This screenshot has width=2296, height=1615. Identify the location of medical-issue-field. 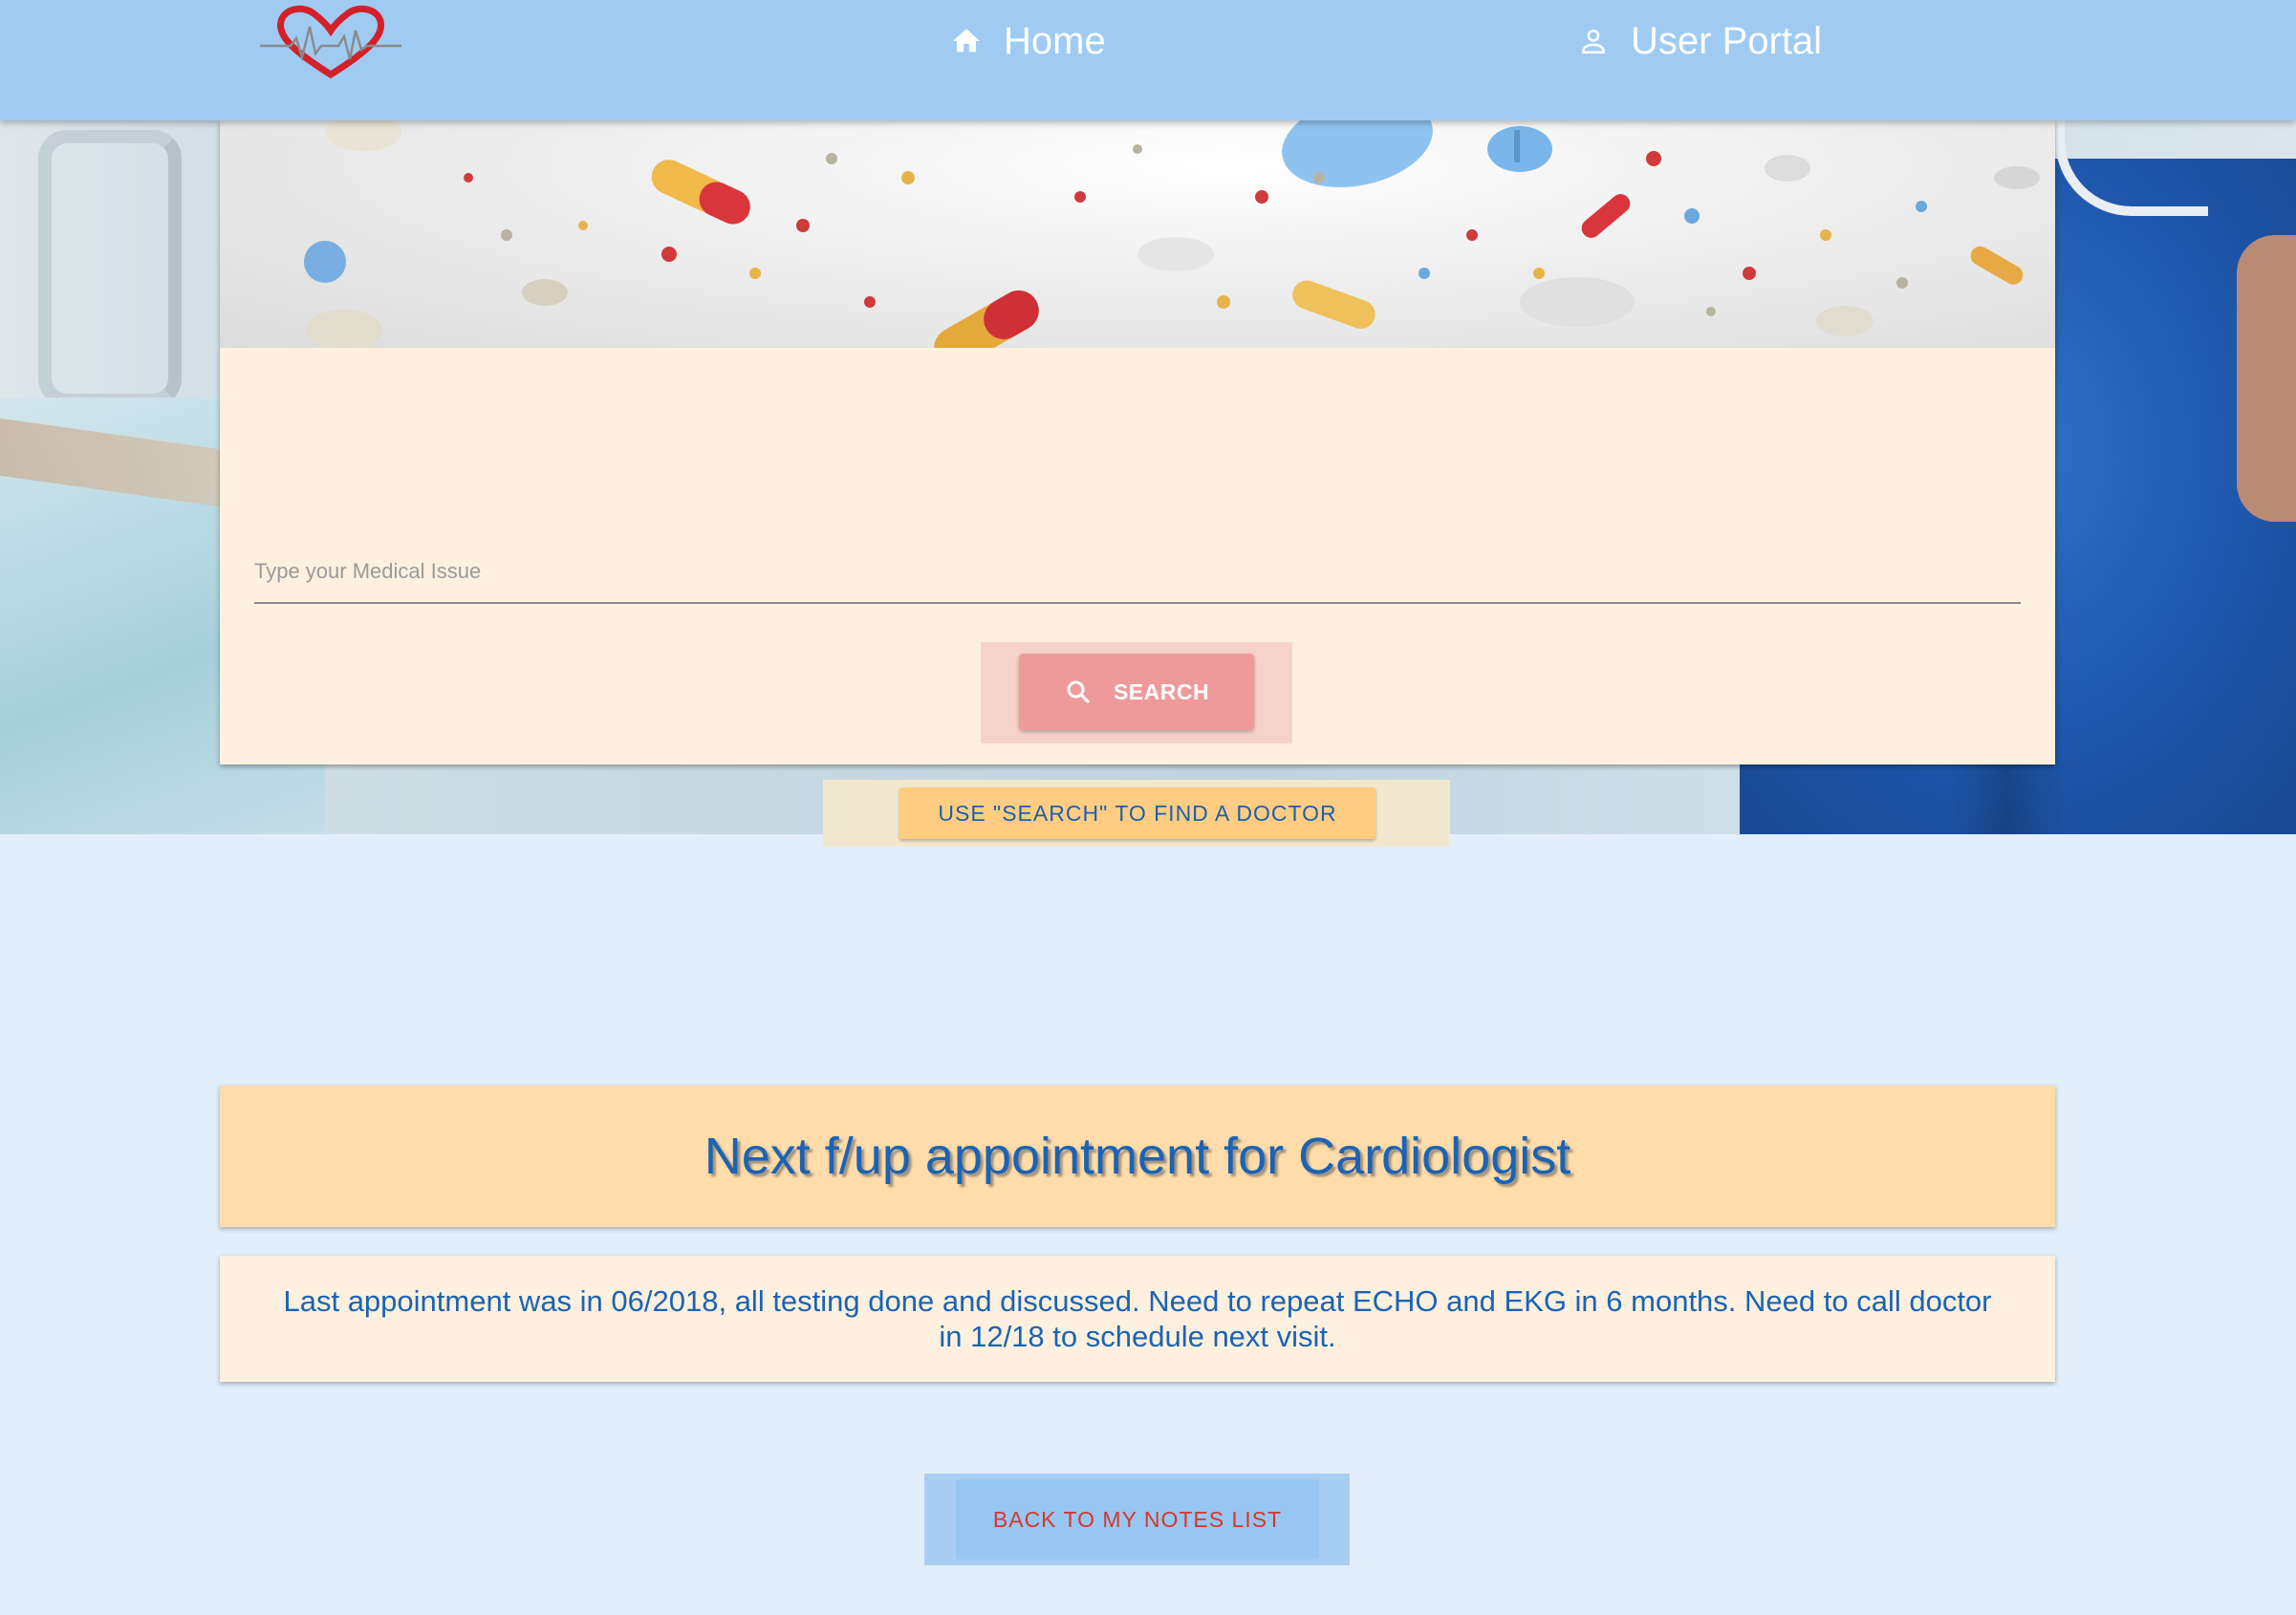
(1137, 573).